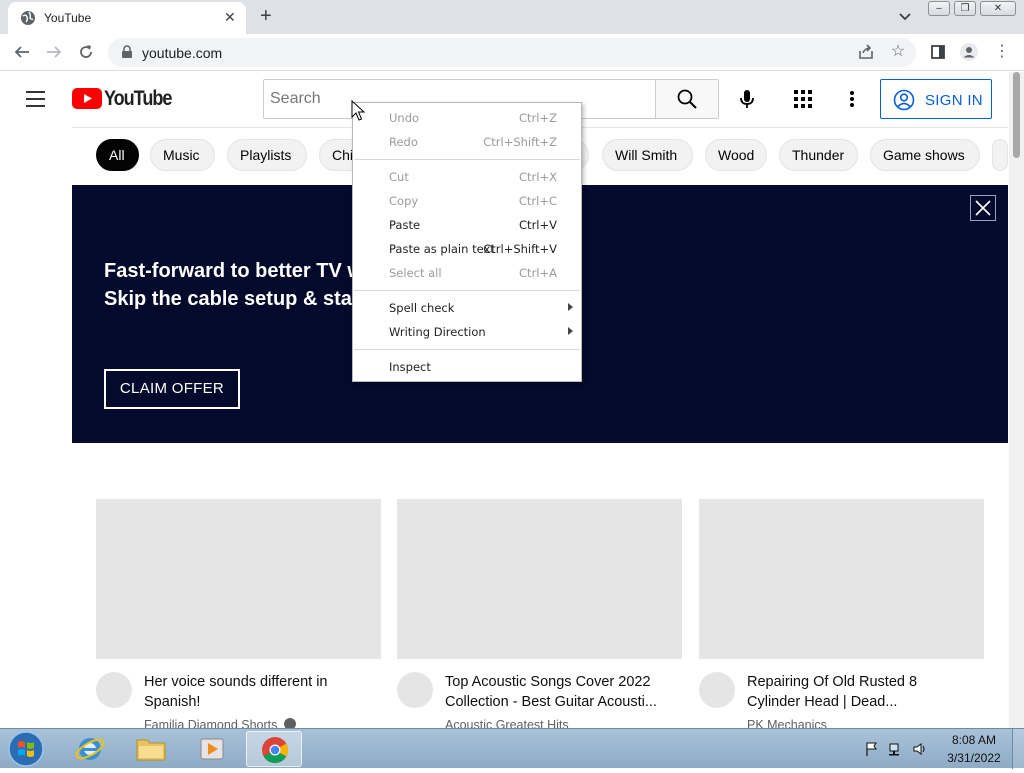 The height and width of the screenshot is (773, 1024). What do you see at coordinates (736, 155) in the screenshot?
I see `chip-wood: Wood` at bounding box center [736, 155].